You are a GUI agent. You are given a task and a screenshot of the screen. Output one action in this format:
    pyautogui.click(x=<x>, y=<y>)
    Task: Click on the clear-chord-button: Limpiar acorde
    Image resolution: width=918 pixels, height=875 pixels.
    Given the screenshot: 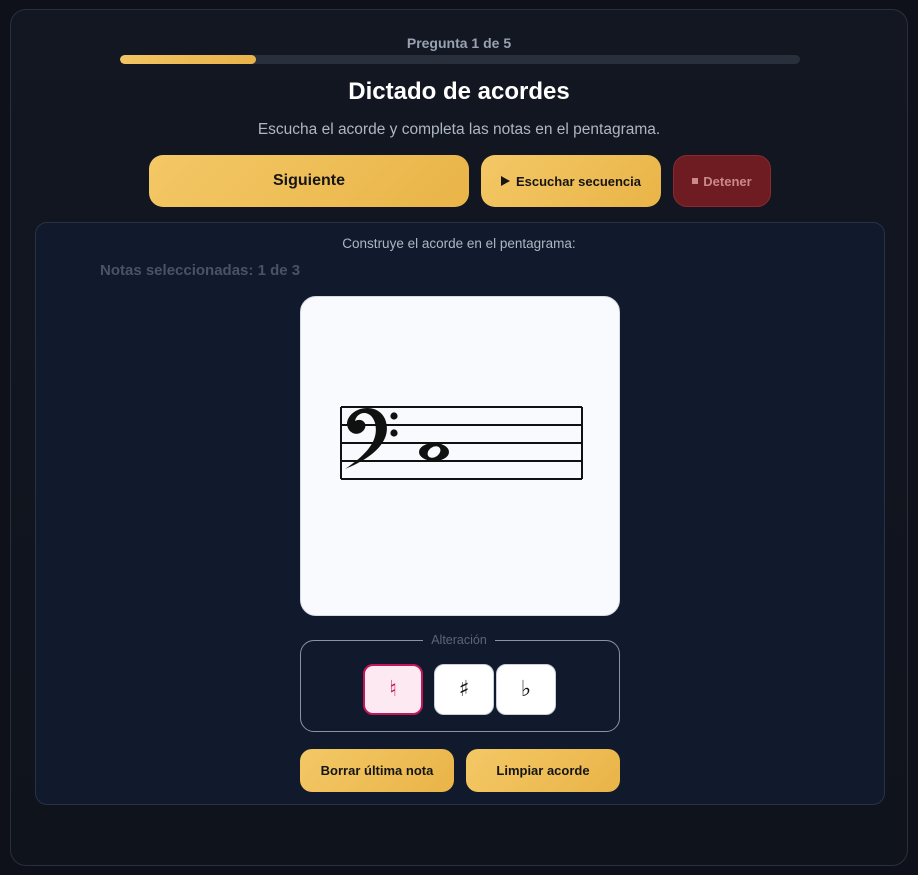 What is the action you would take?
    pyautogui.click(x=543, y=770)
    